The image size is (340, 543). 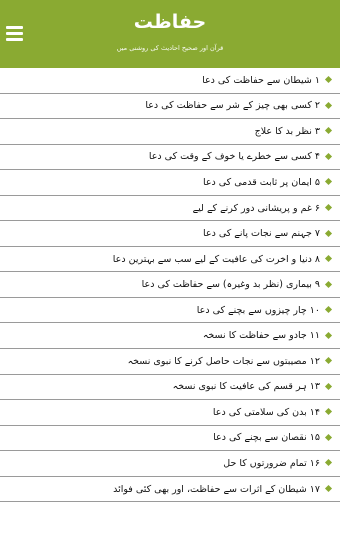 What do you see at coordinates (170, 34) in the screenshot?
I see `app-bar: حفاظت قرآن اور صحیح احادیث کی روشنی میں` at bounding box center [170, 34].